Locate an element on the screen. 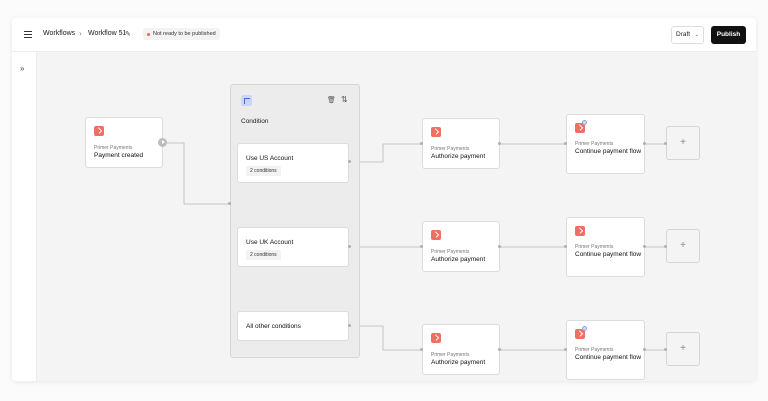 The height and width of the screenshot is (401, 768). publish-button: Publish is located at coordinates (728, 35).